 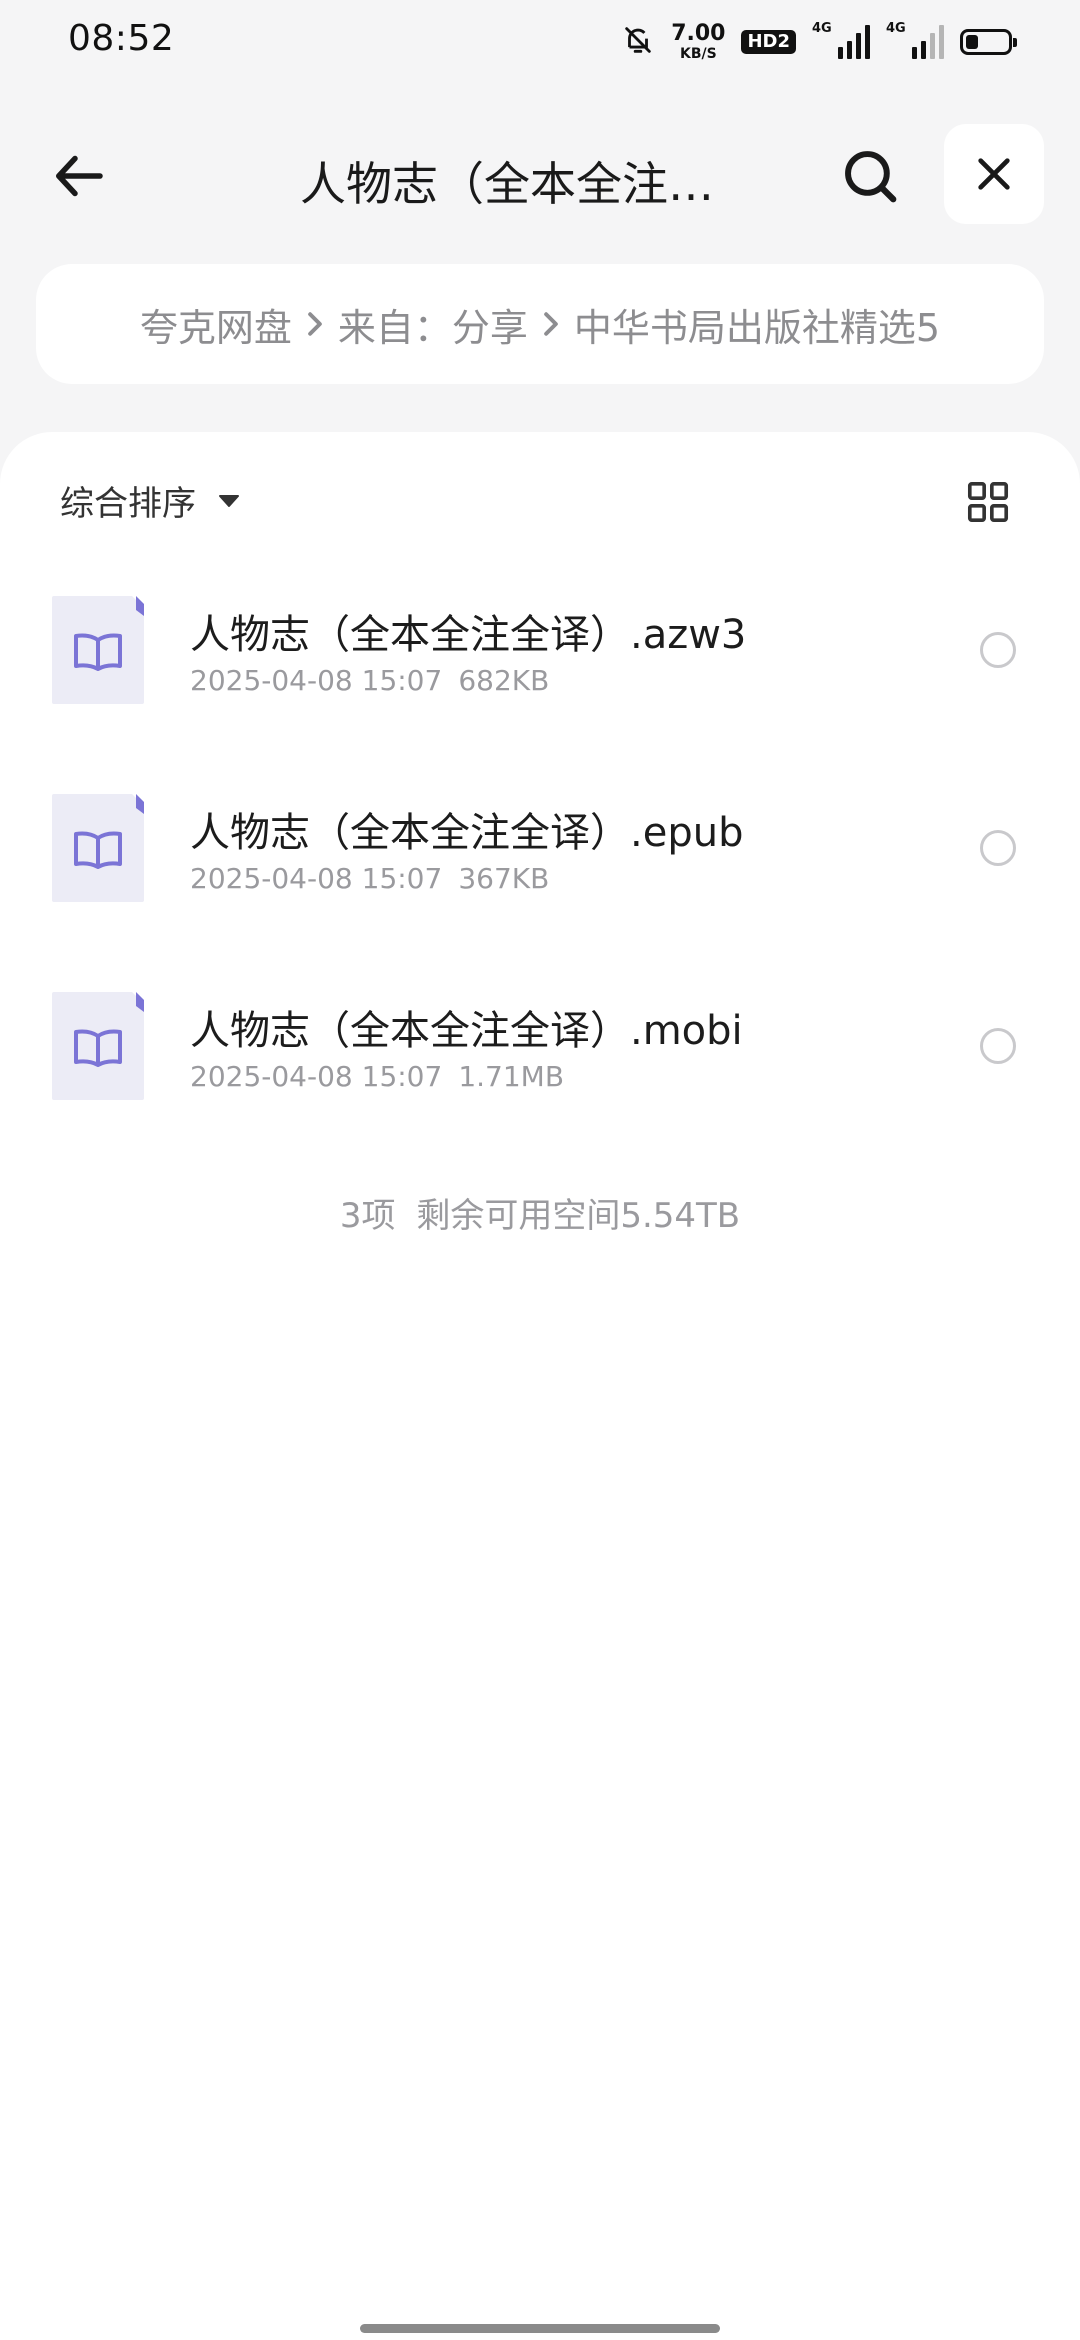 I want to click on search-button, so click(x=870, y=176).